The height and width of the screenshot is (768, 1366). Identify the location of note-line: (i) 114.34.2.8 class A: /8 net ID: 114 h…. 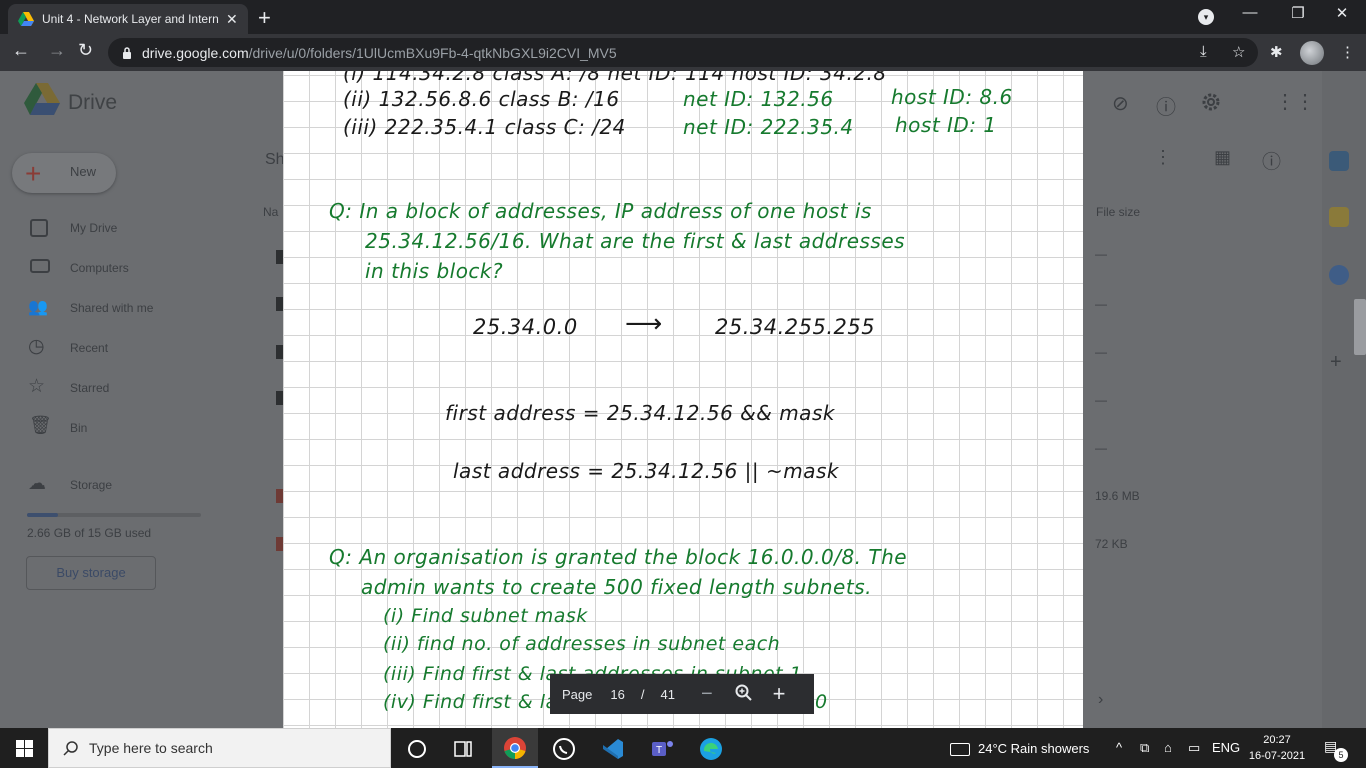
(615, 78).